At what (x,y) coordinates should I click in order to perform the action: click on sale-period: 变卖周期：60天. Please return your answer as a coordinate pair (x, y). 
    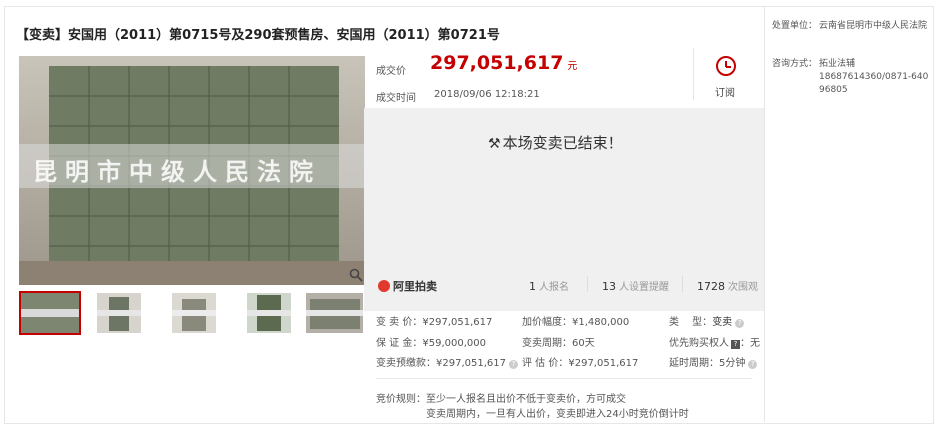
    Looking at the image, I should click on (558, 343).